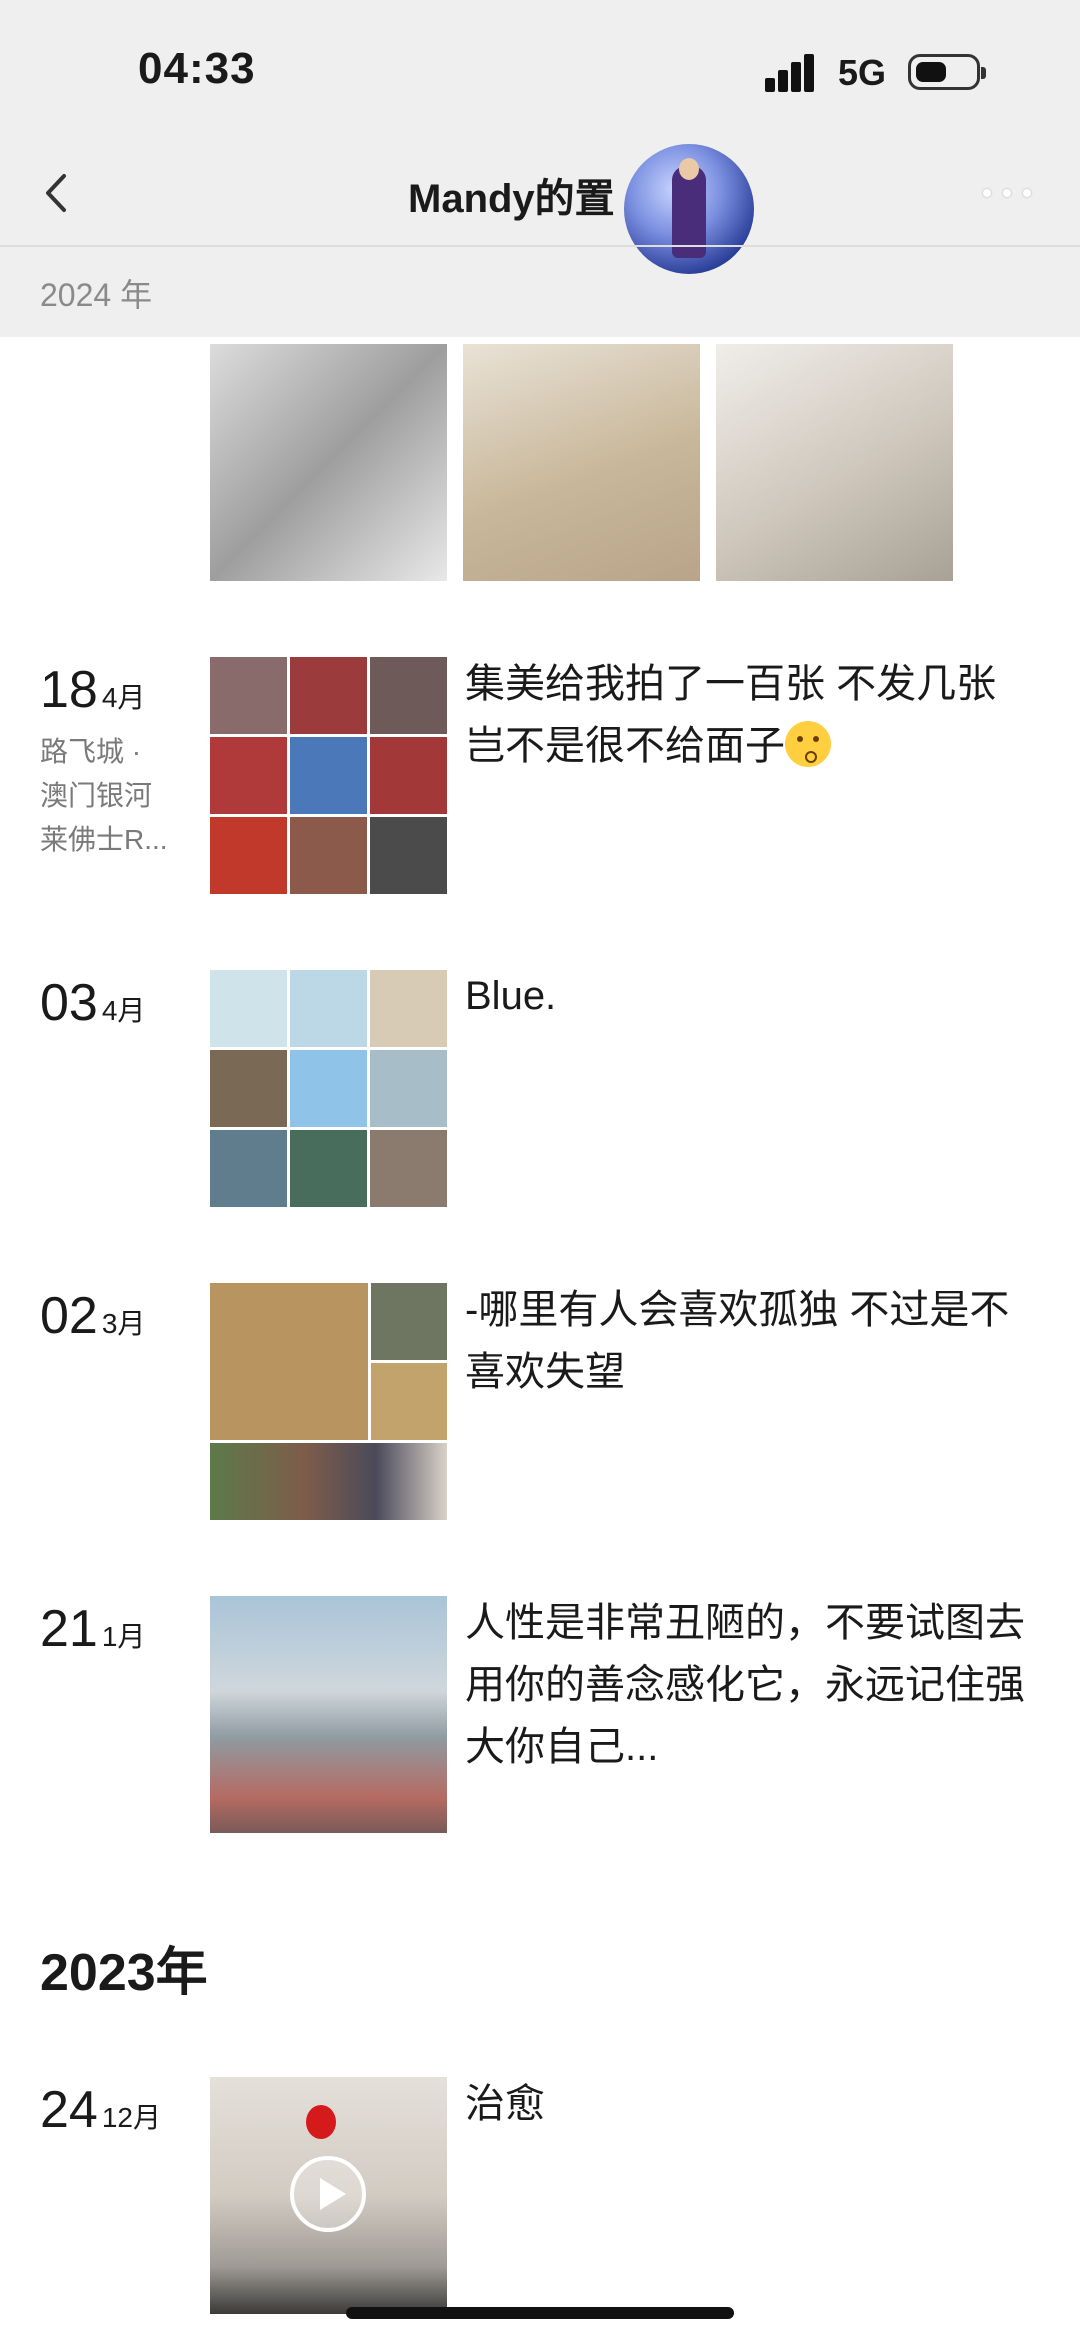 The image size is (1080, 2341). What do you see at coordinates (689, 209) in the screenshot?
I see `avatar` at bounding box center [689, 209].